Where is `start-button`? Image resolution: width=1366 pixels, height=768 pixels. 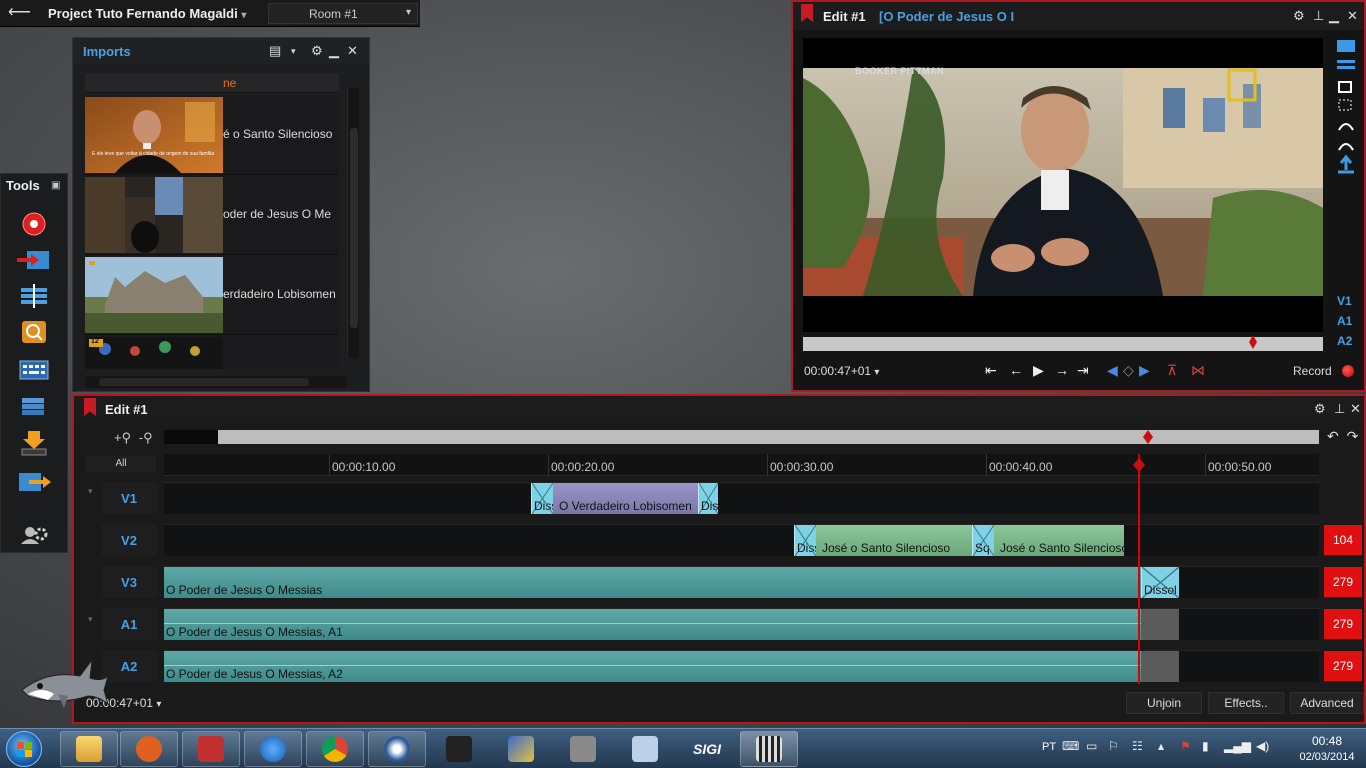
start-button is located at coordinates (24, 749).